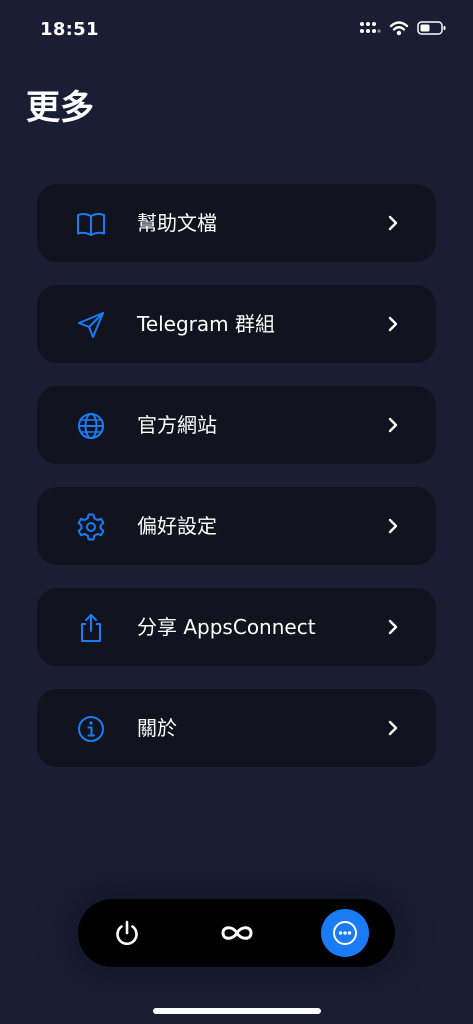  What do you see at coordinates (236, 728) in the screenshot?
I see `menu-item-about: 關於` at bounding box center [236, 728].